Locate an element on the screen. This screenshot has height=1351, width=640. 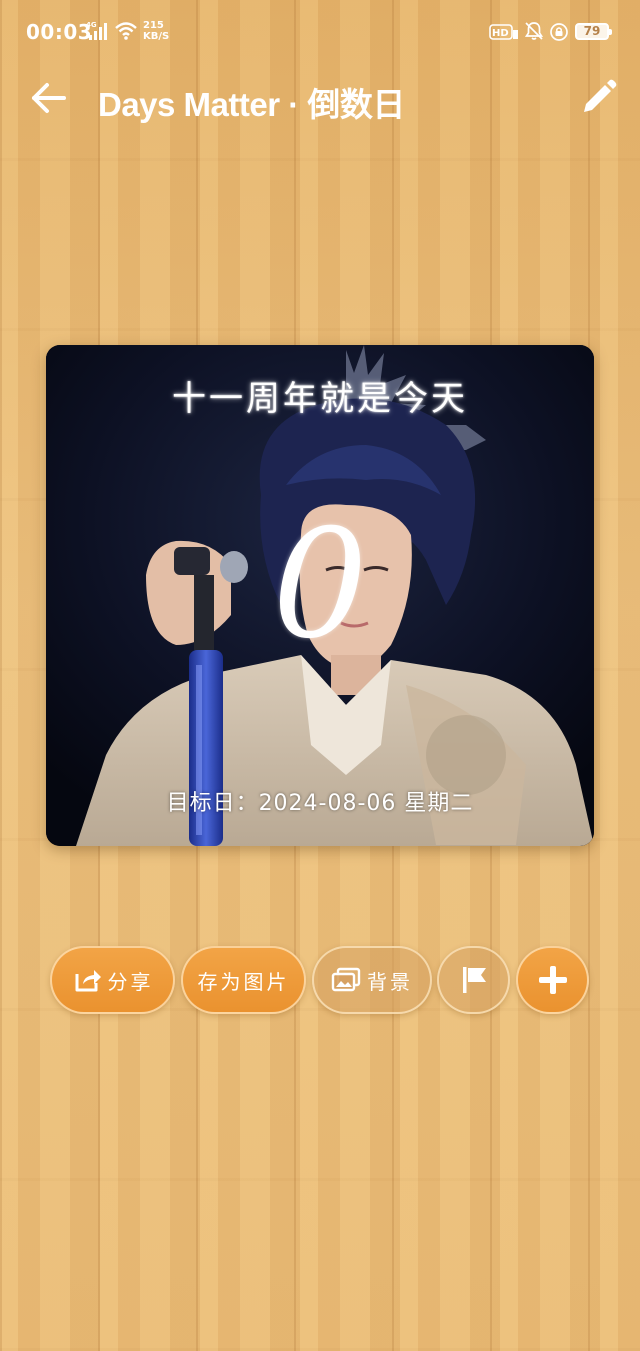
rotation-lock-icon is located at coordinates (559, 32).